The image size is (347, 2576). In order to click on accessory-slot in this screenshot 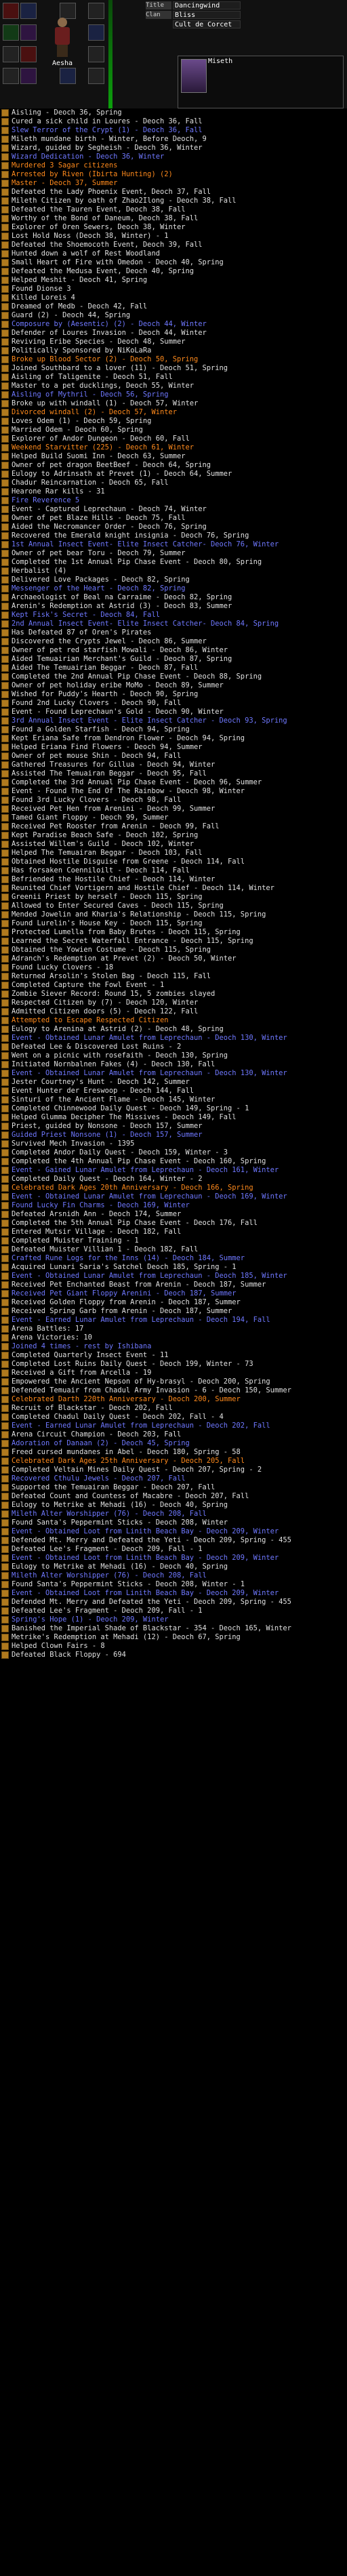, I will do `click(96, 76)`.